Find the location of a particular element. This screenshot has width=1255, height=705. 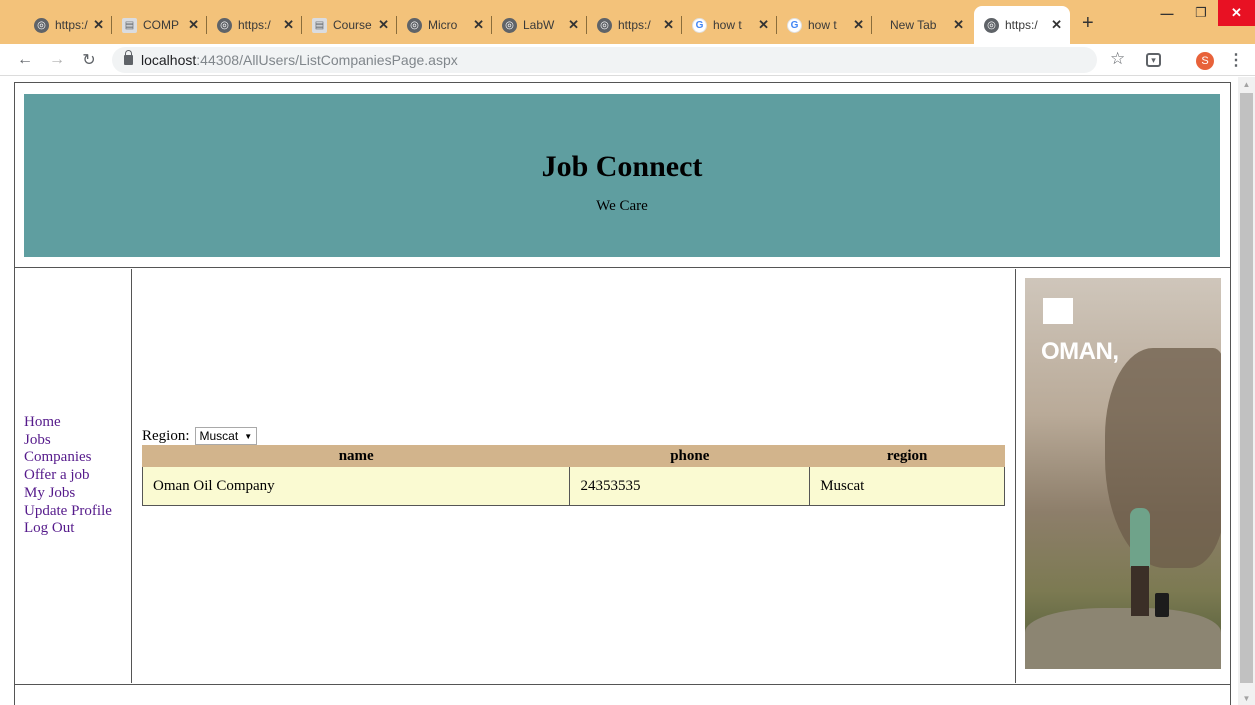

profile-avatar: S is located at coordinates (1205, 61).